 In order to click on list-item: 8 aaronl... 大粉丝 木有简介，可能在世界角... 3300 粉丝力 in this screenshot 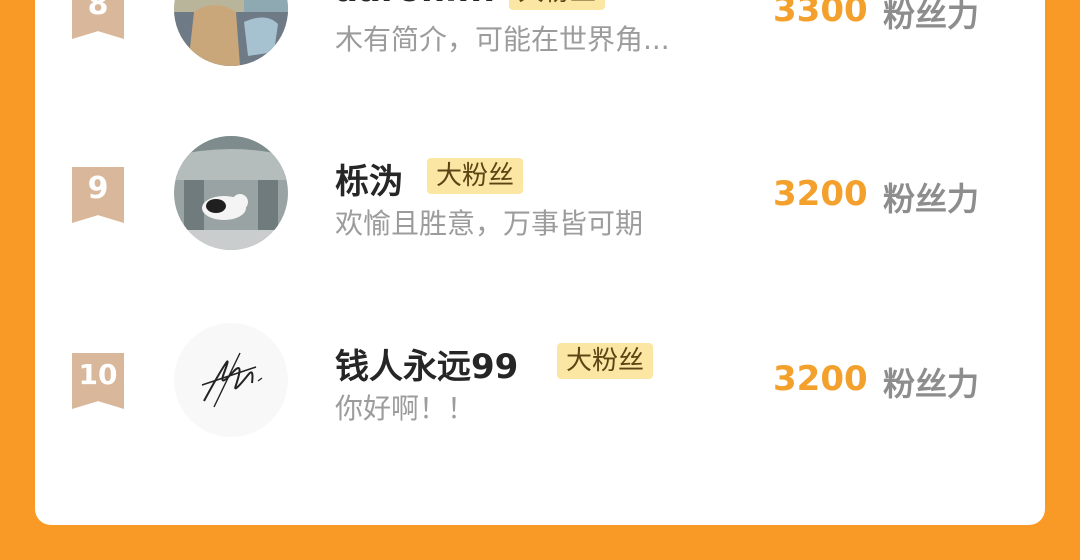, I will do `click(540, 43)`.